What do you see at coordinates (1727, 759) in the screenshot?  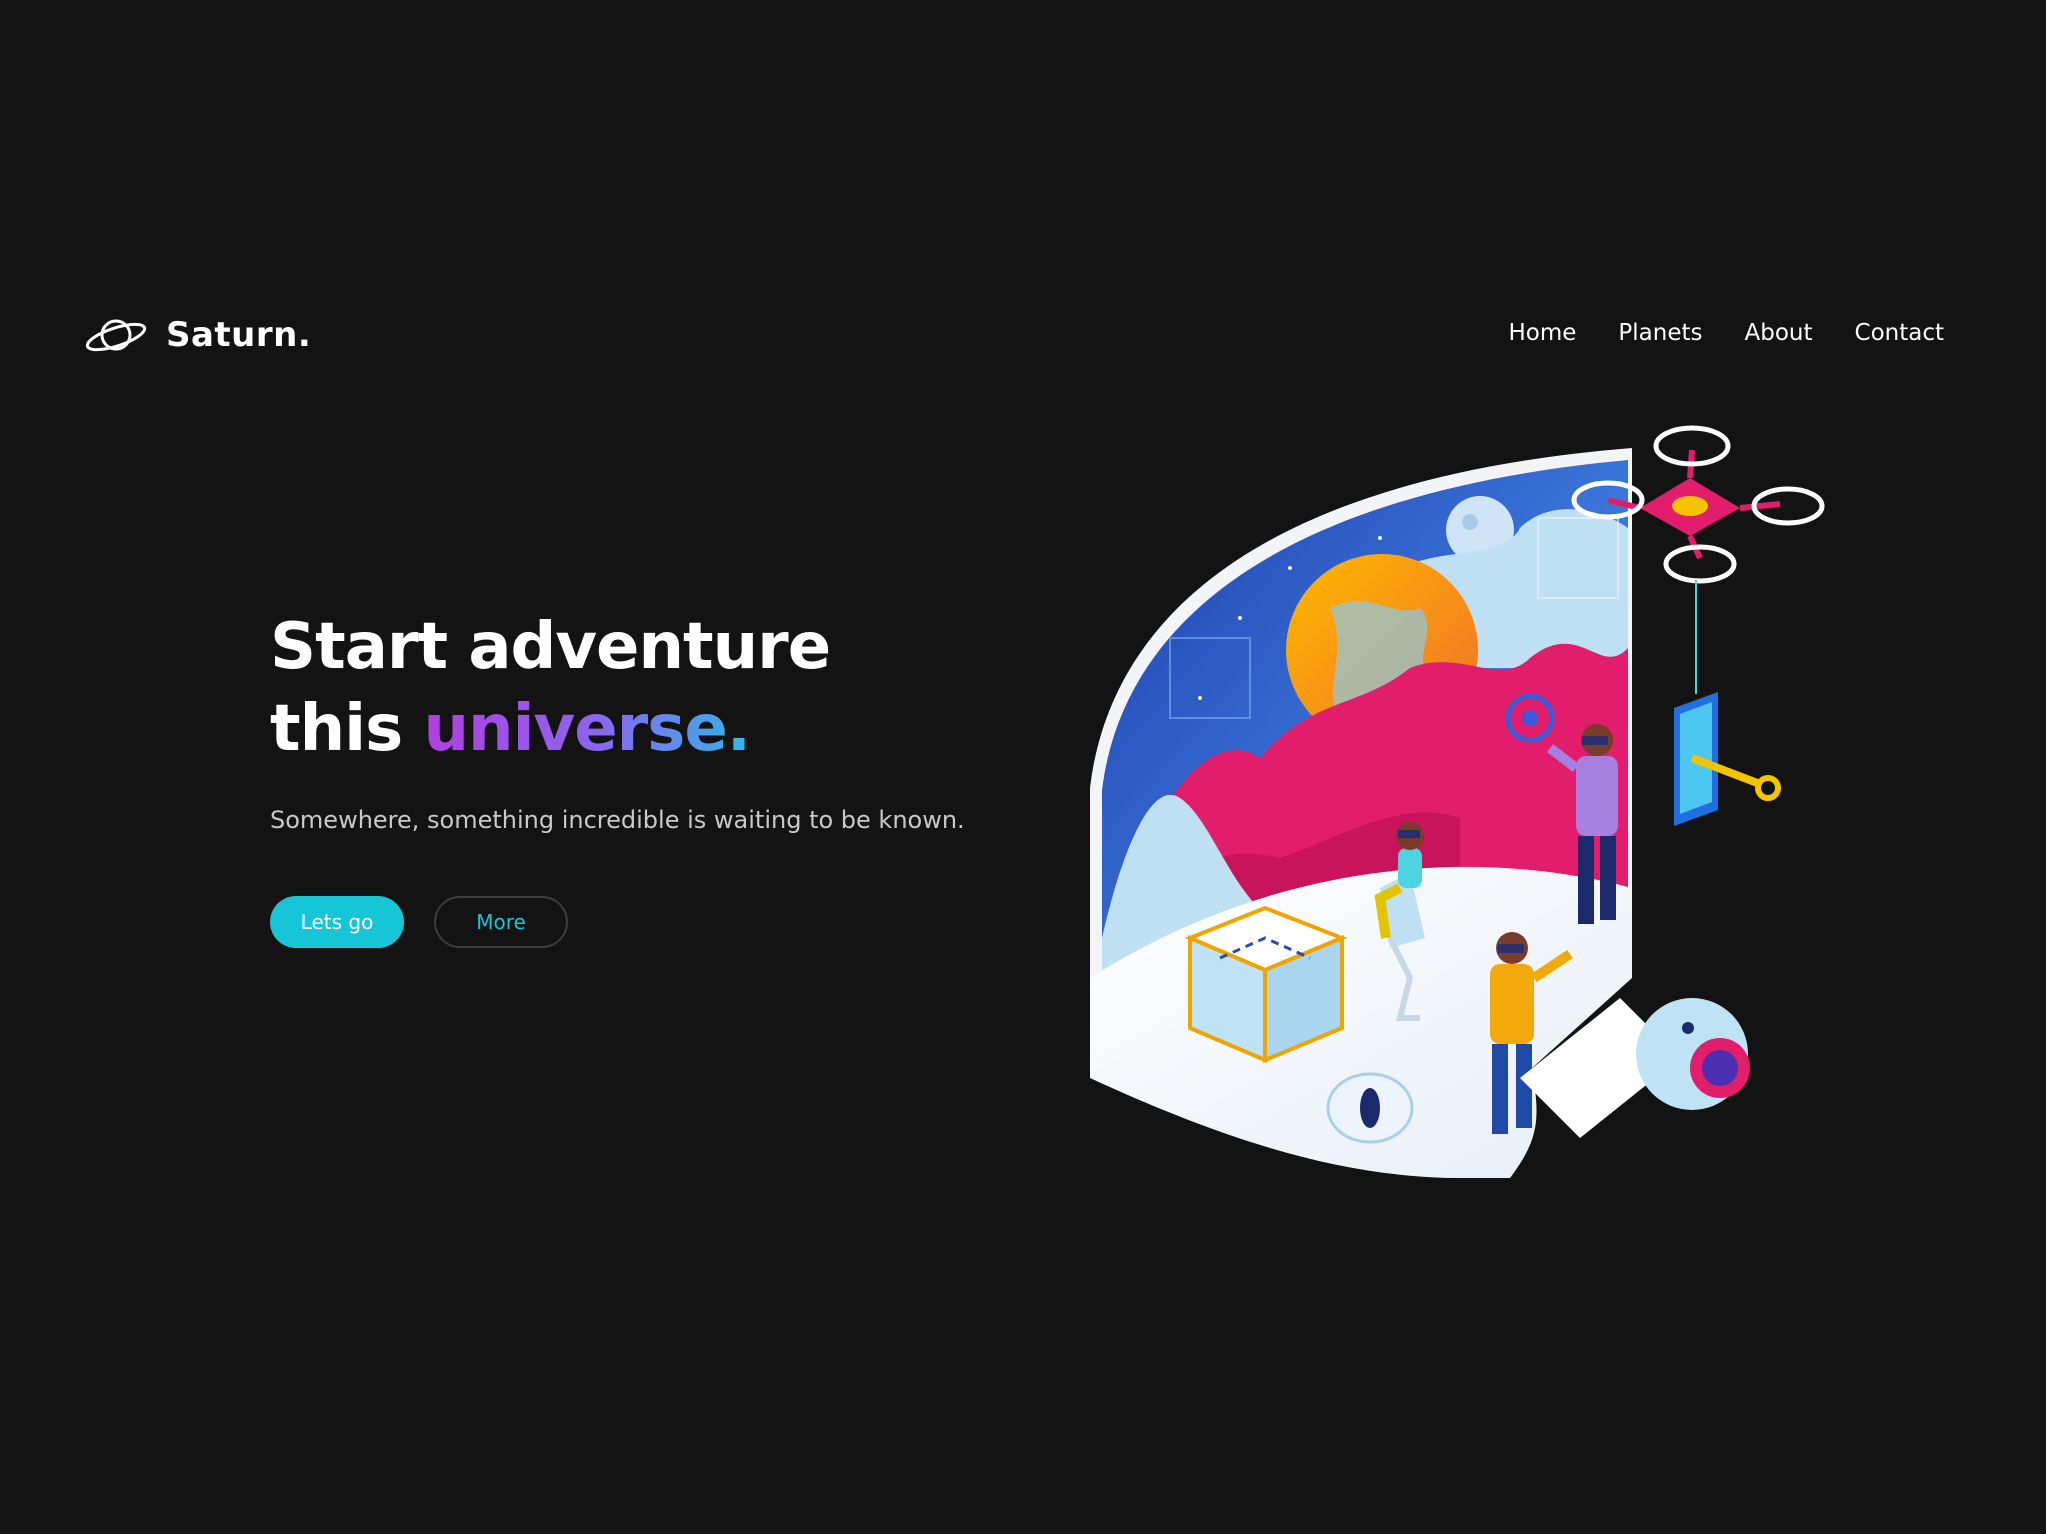 I see `phone-key-icon` at bounding box center [1727, 759].